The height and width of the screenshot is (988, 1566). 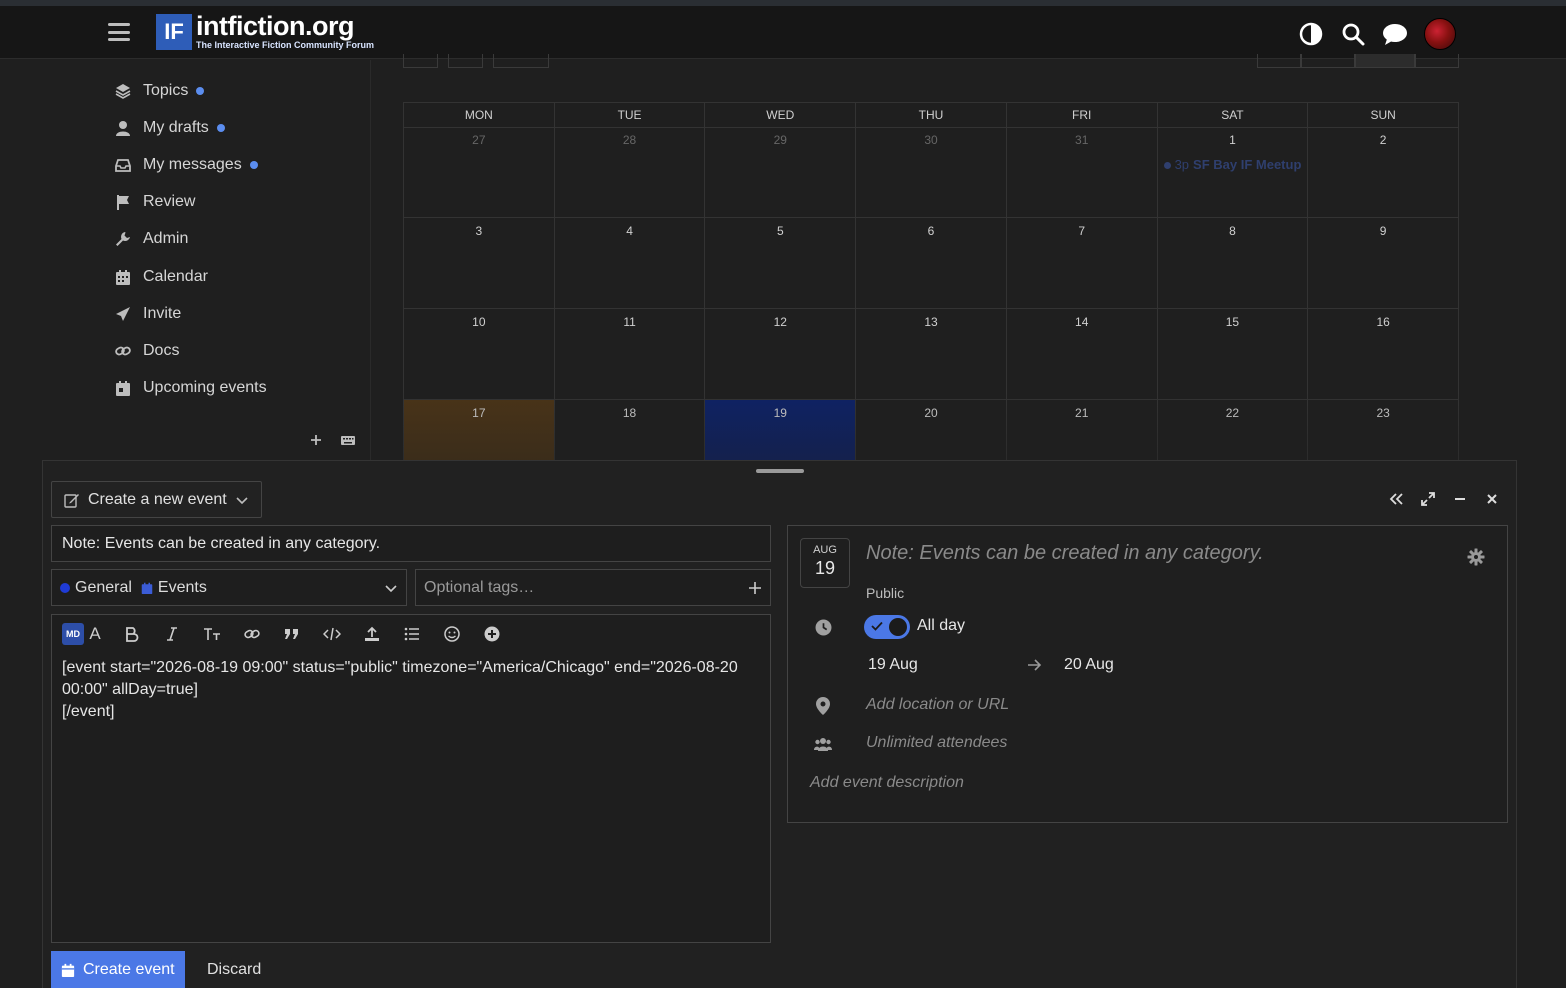 What do you see at coordinates (1311, 34) in the screenshot?
I see `theme-toggle-icon` at bounding box center [1311, 34].